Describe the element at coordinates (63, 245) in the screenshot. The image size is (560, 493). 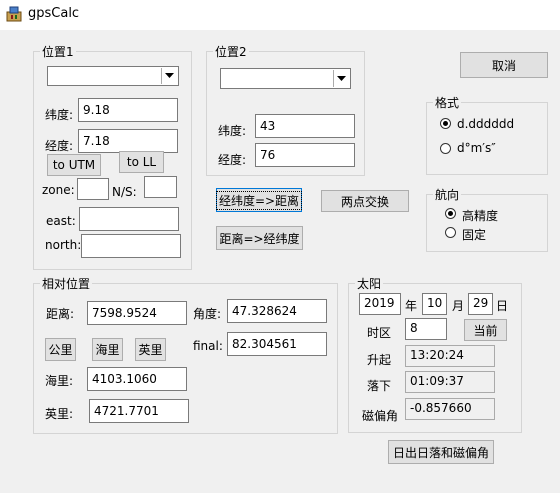
I see `north-label: north:` at that location.